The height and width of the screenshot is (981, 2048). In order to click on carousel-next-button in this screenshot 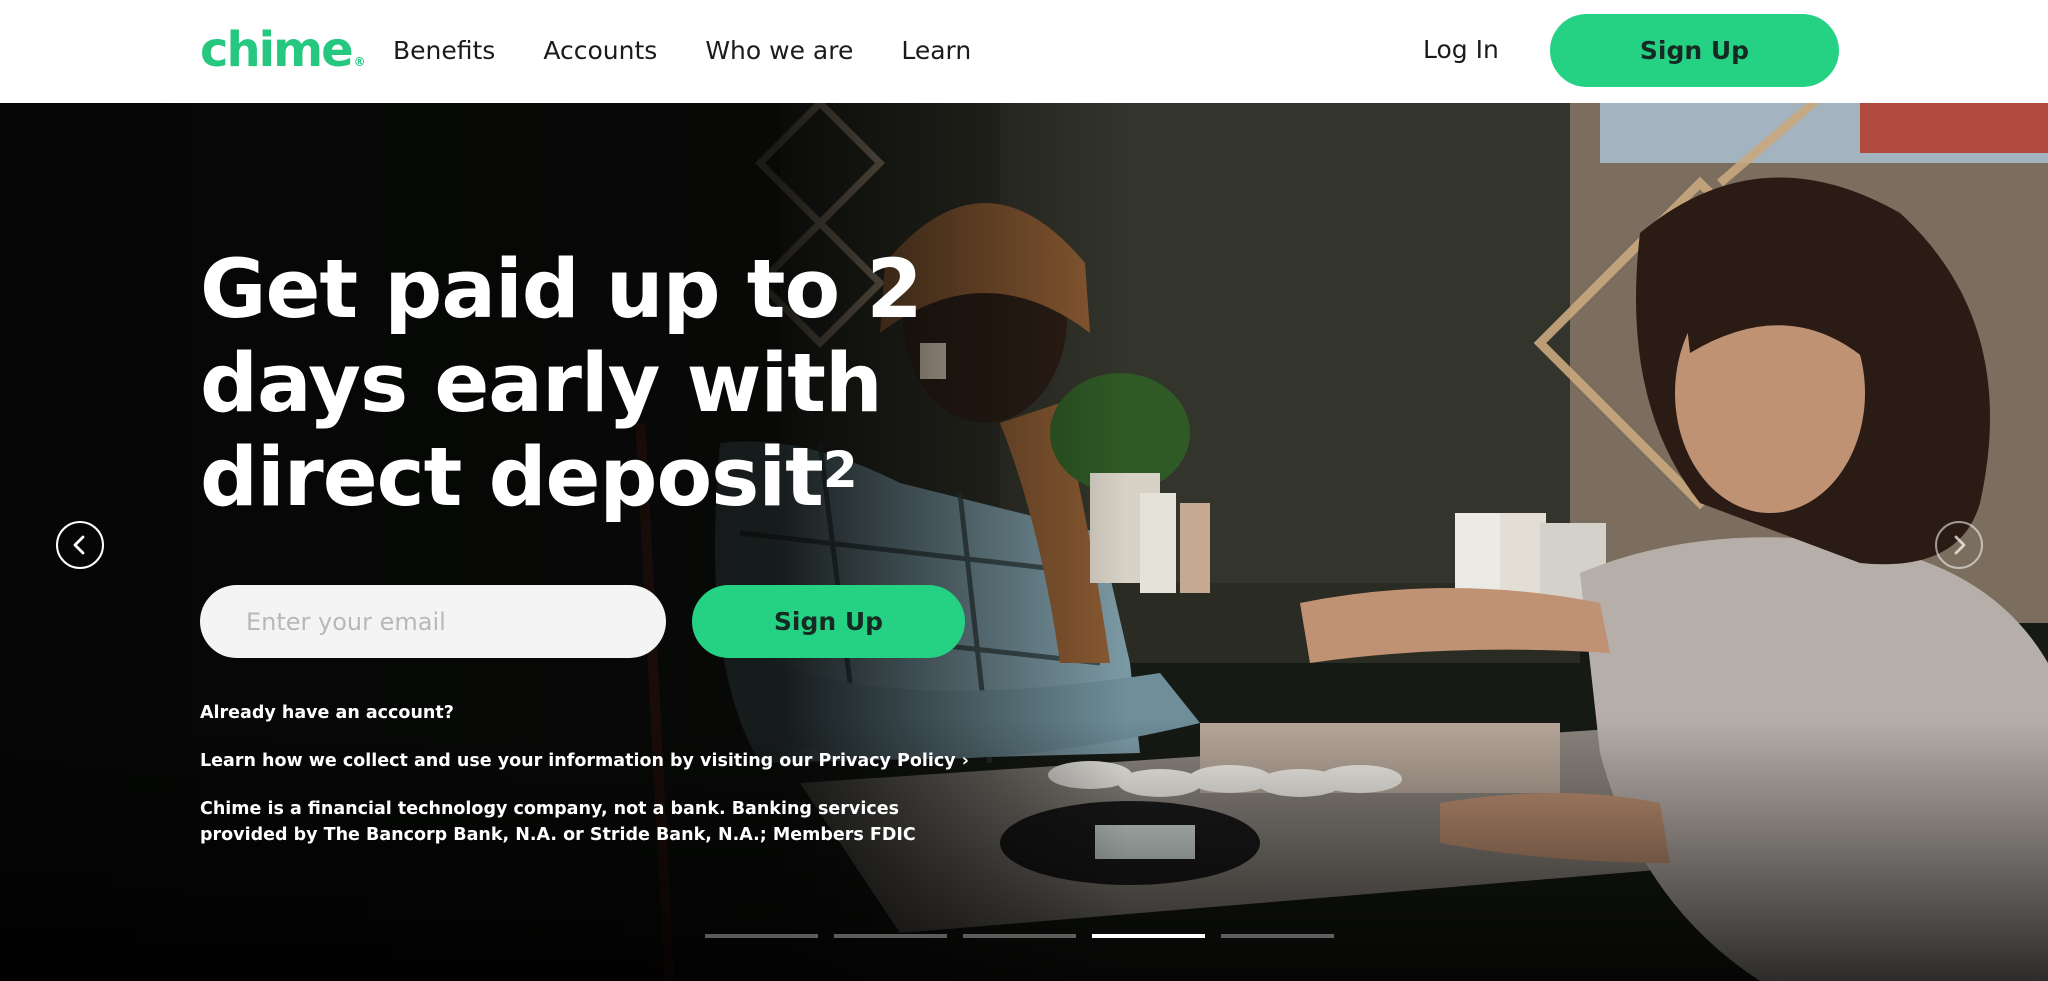, I will do `click(1959, 545)`.